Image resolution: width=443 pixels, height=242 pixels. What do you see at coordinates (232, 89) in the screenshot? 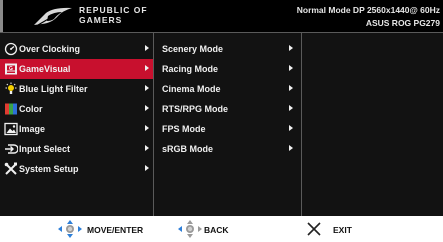
I see `sub-menu-item-cinema-mode: Cinema Mode` at bounding box center [232, 89].